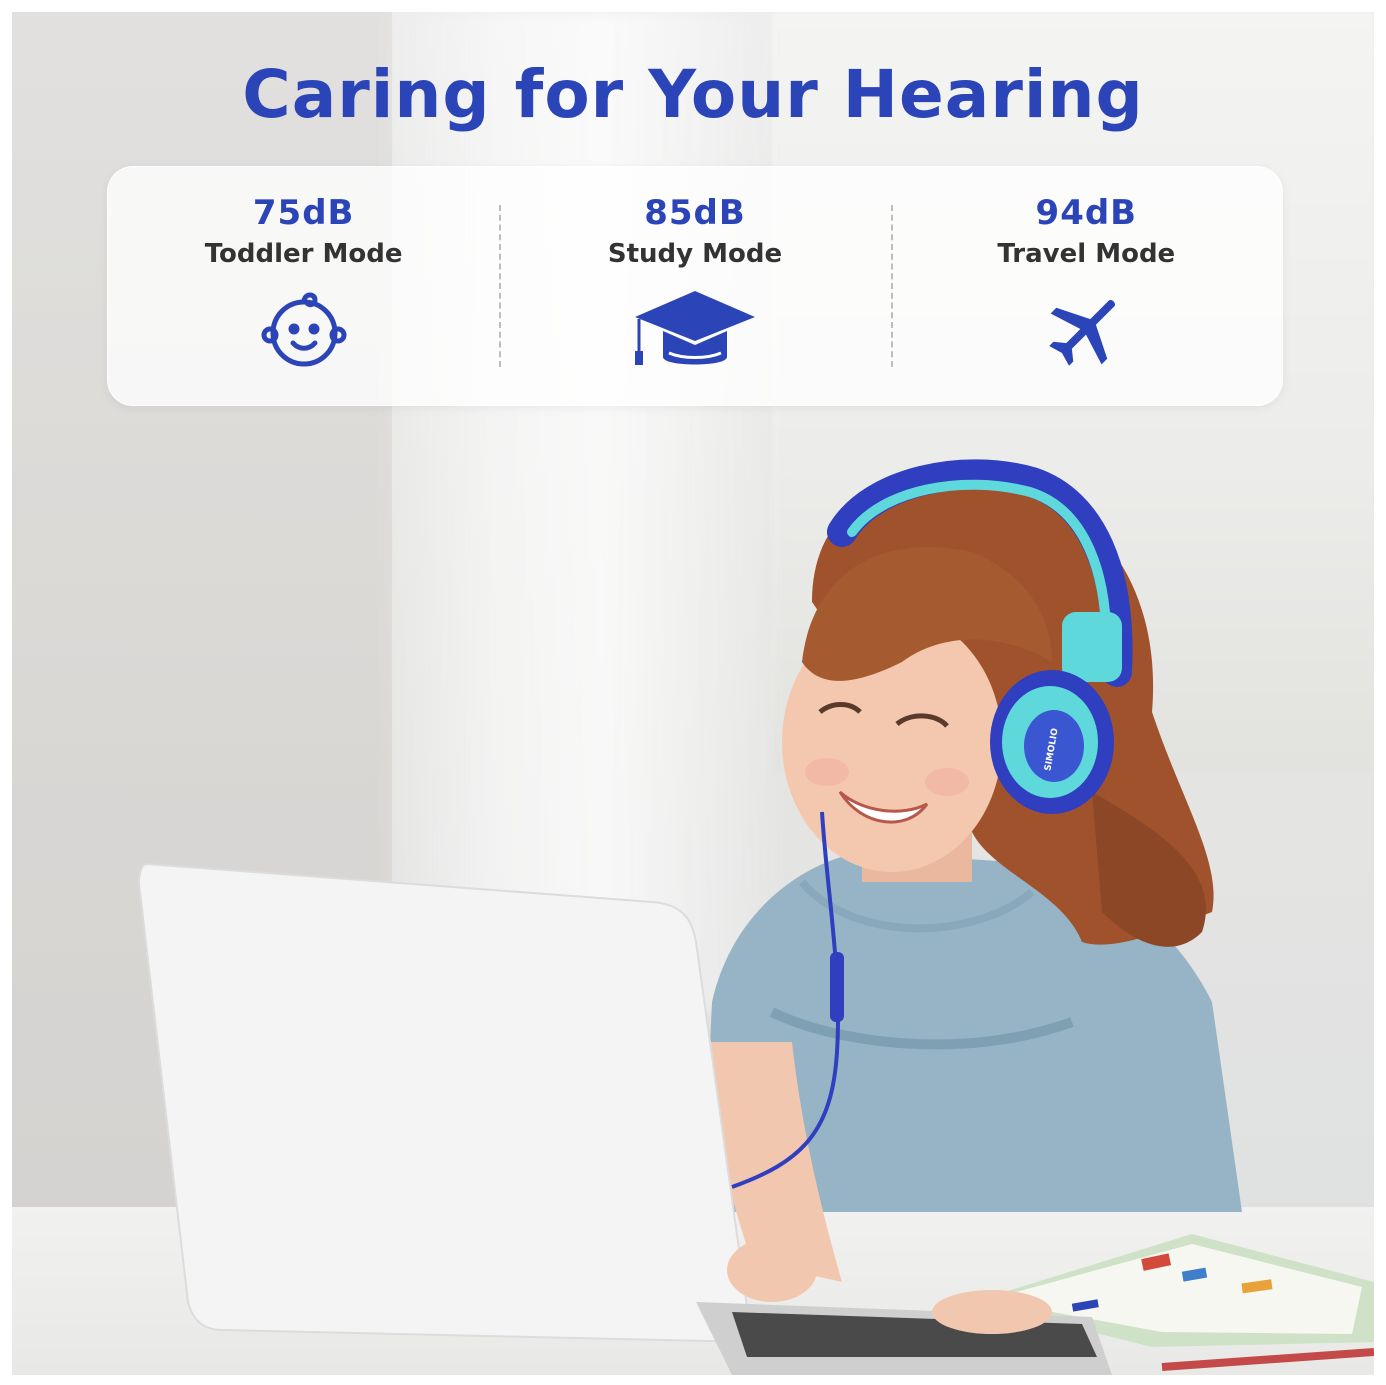  I want to click on mode-travel: 94dB Travel Mode, so click(1086, 286).